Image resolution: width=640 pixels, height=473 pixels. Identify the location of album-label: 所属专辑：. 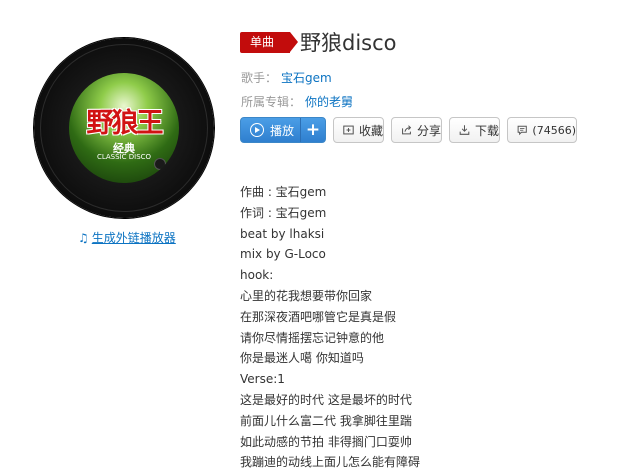
(271, 102).